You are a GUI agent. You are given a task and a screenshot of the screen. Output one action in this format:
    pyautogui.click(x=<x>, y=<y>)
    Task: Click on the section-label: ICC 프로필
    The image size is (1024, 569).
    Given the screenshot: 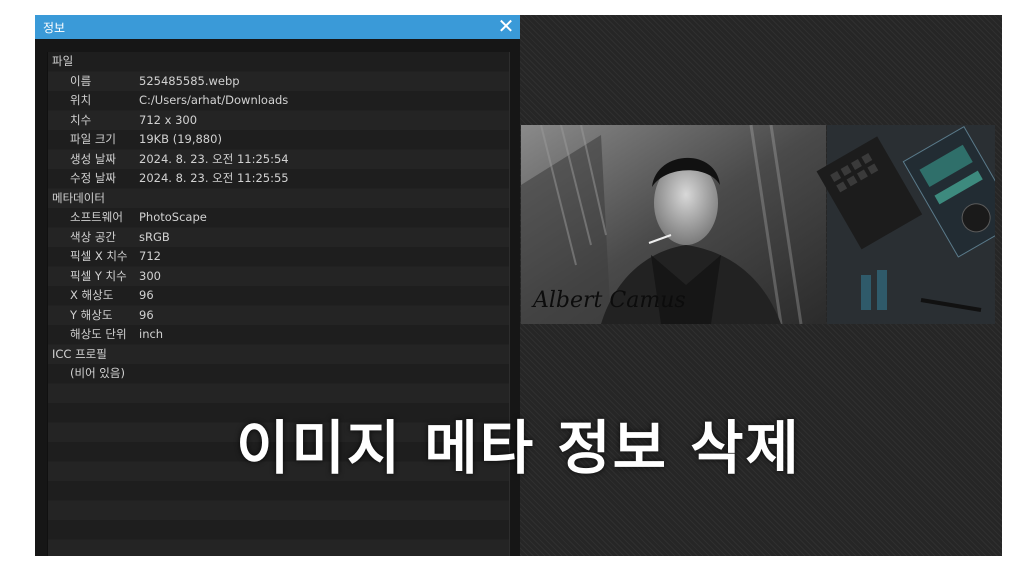 What is the action you would take?
    pyautogui.click(x=79, y=353)
    